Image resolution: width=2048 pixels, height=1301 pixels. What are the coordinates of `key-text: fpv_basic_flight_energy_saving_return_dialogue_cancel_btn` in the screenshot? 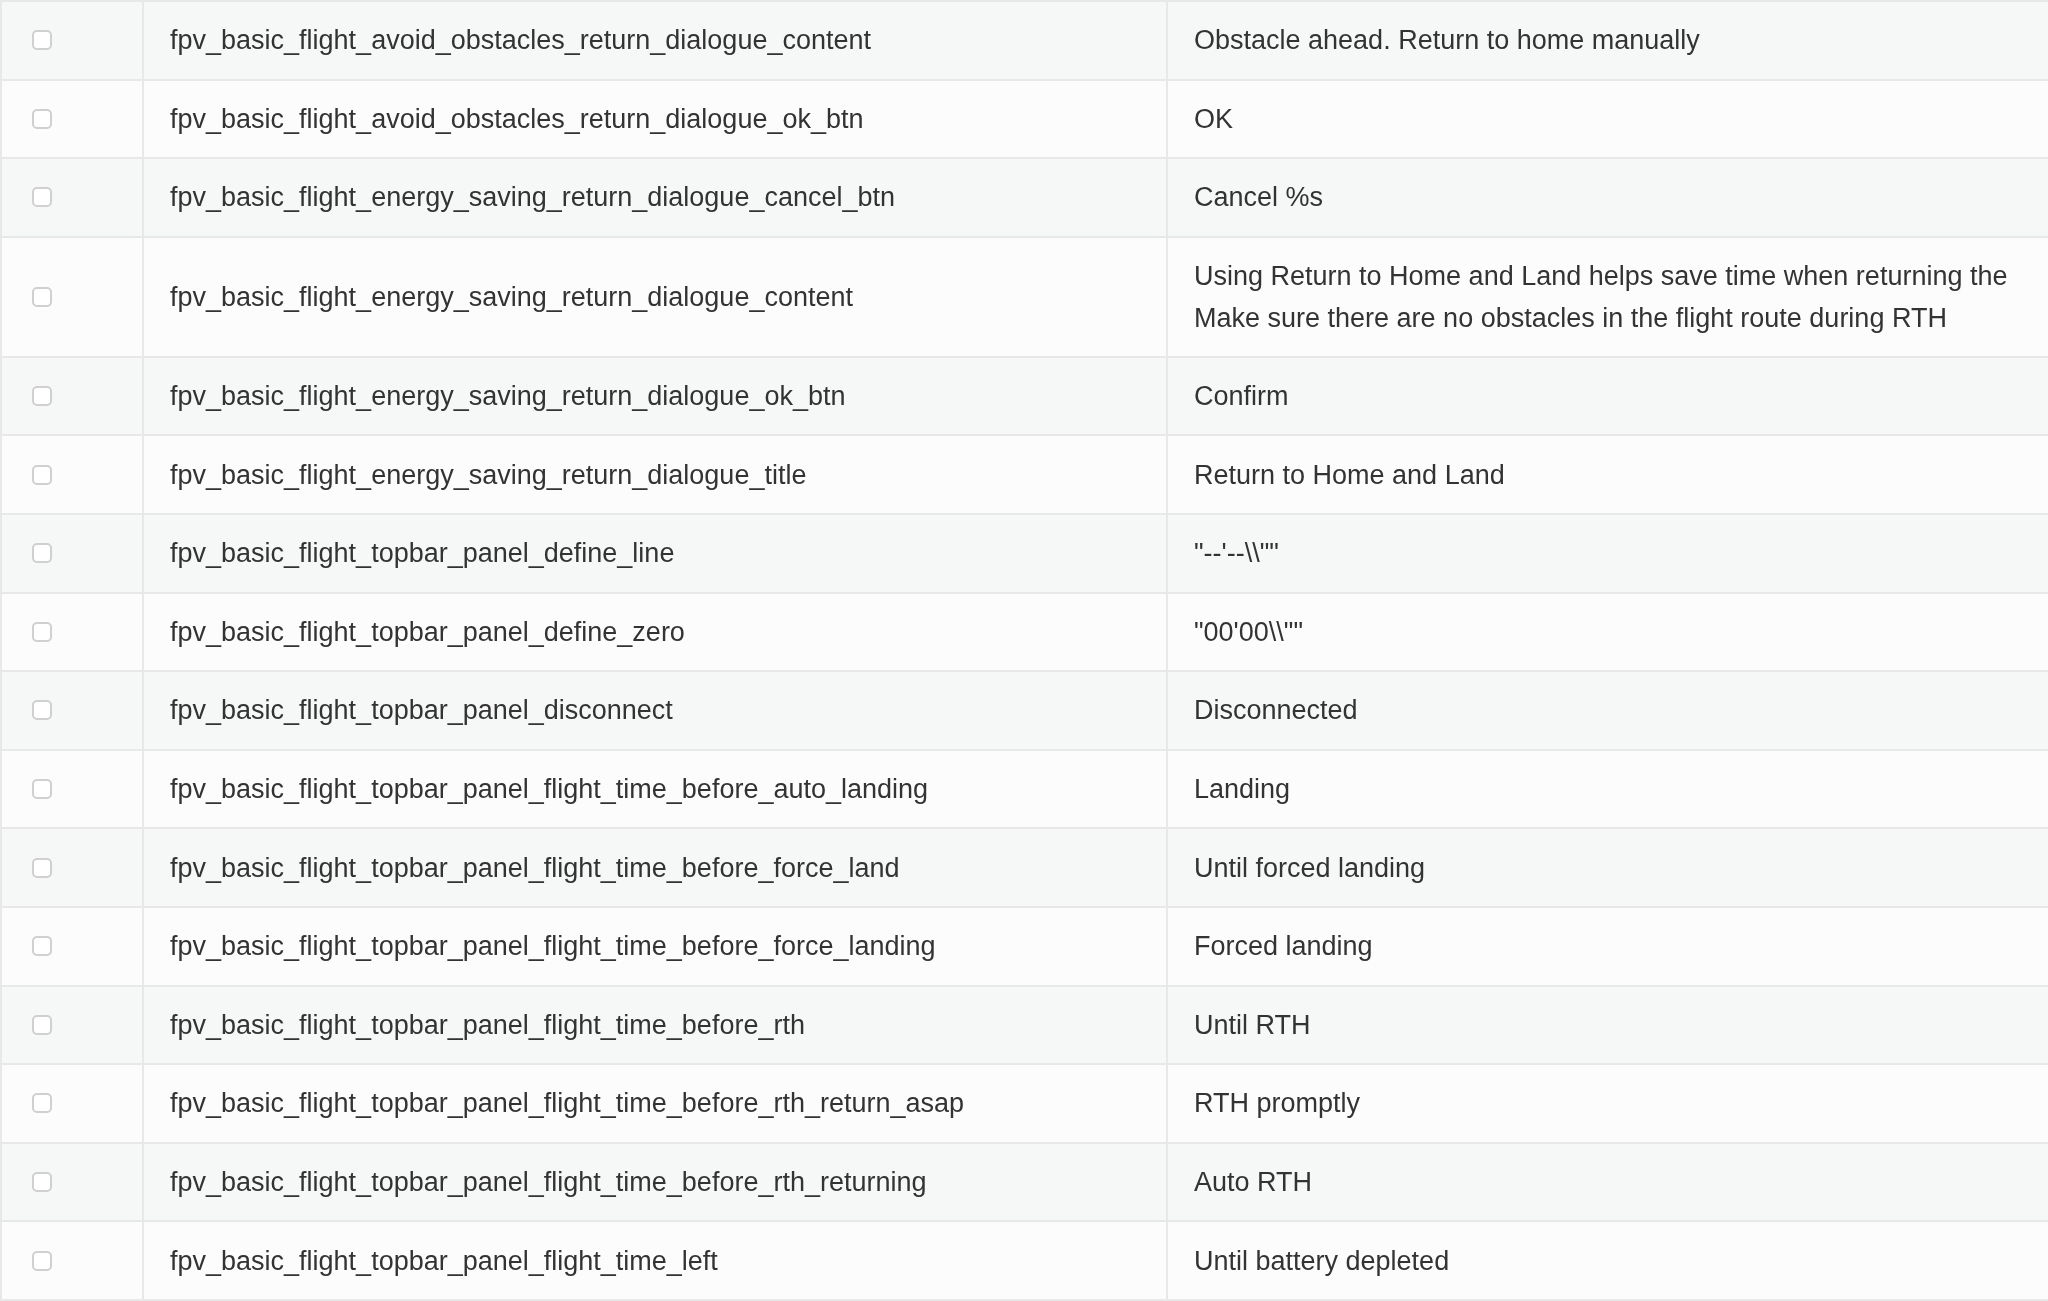 It's located at (533, 198).